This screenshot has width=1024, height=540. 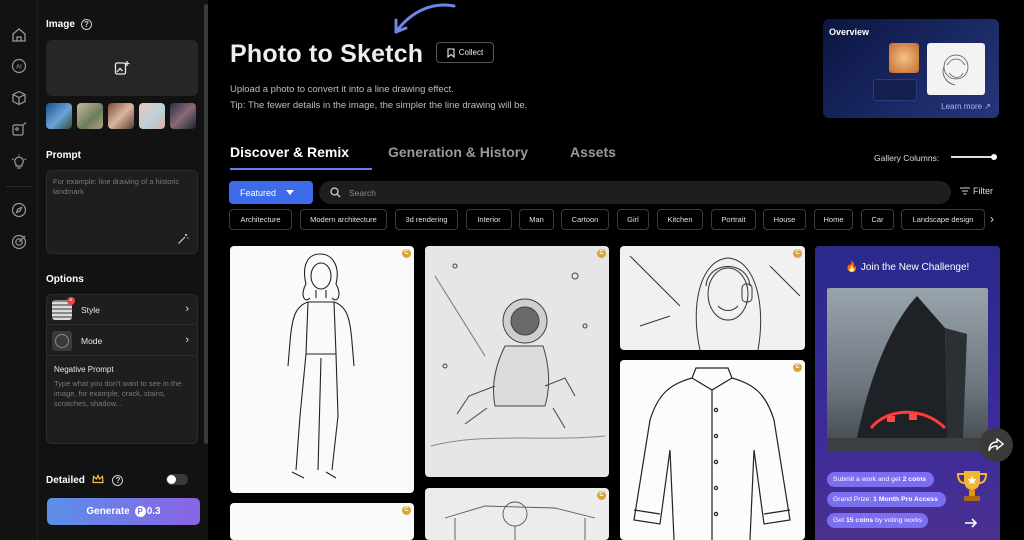 I want to click on style-option: × Style ›, so click(x=122, y=310).